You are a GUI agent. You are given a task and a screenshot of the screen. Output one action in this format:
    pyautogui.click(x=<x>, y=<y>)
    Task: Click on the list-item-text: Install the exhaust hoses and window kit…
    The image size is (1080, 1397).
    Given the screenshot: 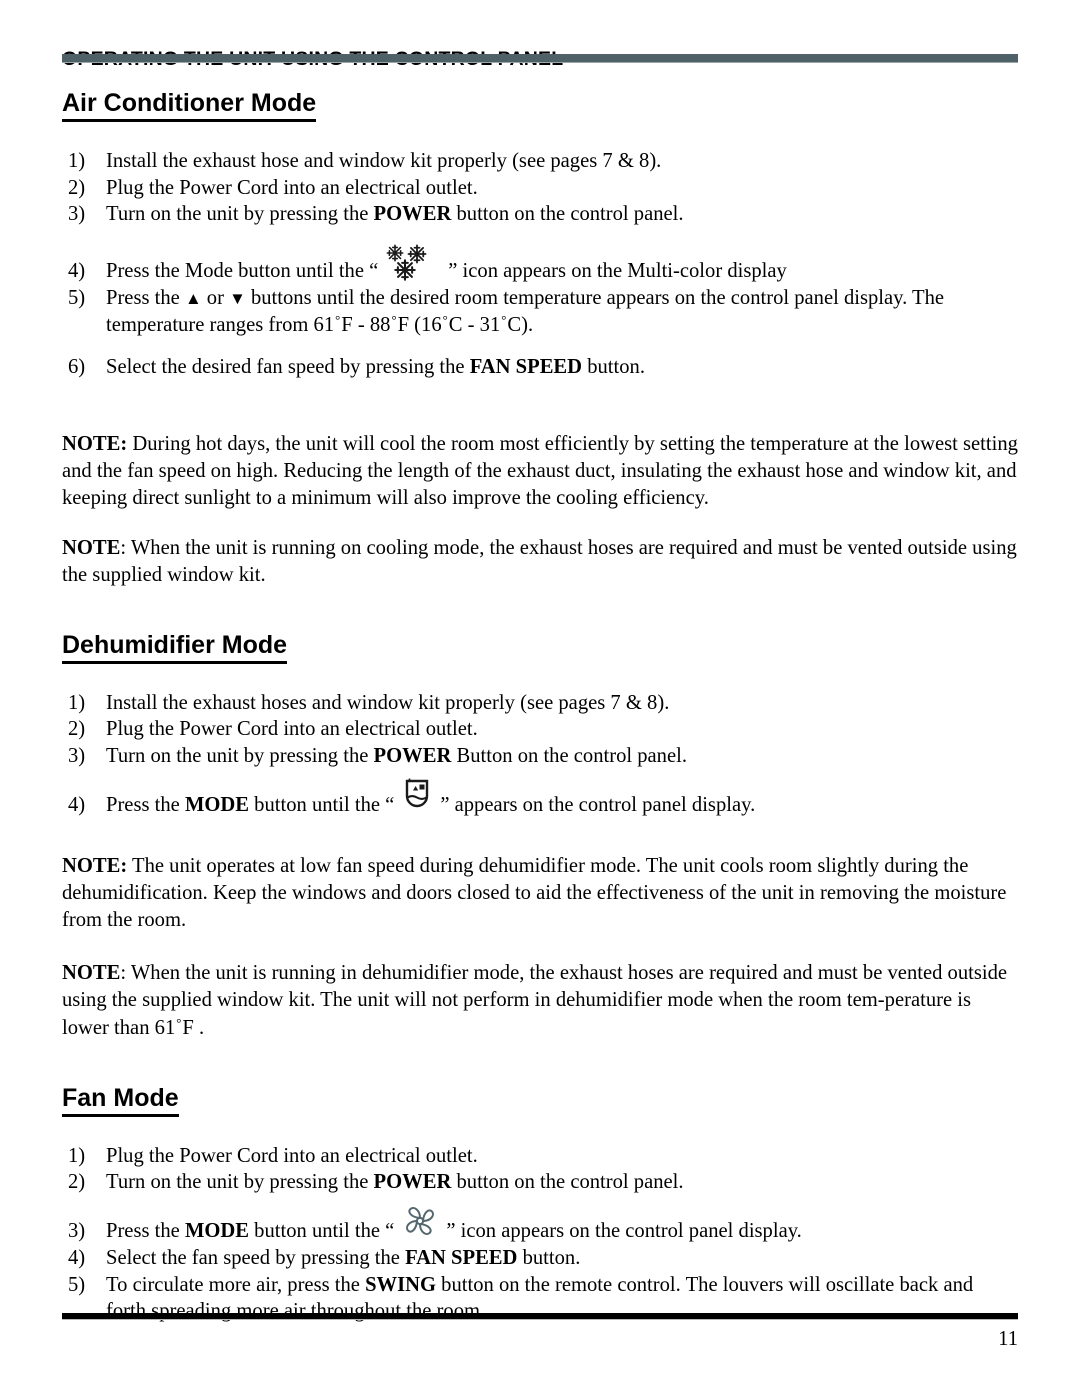 What is the action you would take?
    pyautogui.click(x=388, y=702)
    